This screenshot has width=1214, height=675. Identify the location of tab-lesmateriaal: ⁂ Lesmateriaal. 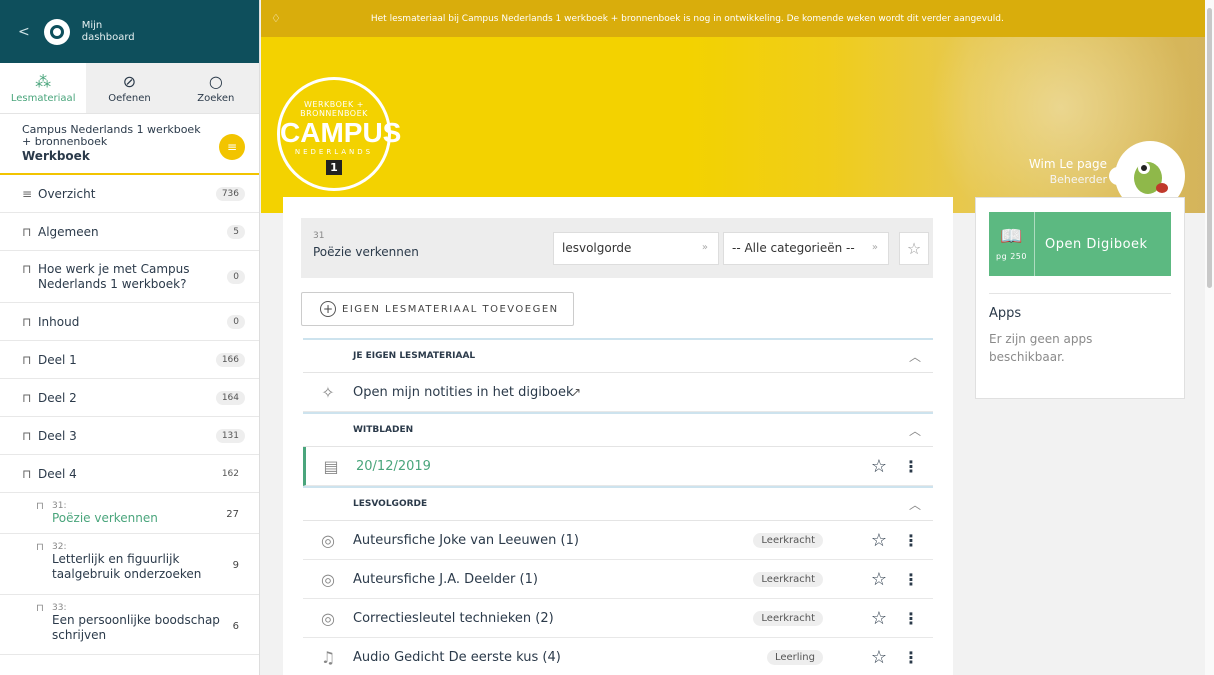
(43, 88).